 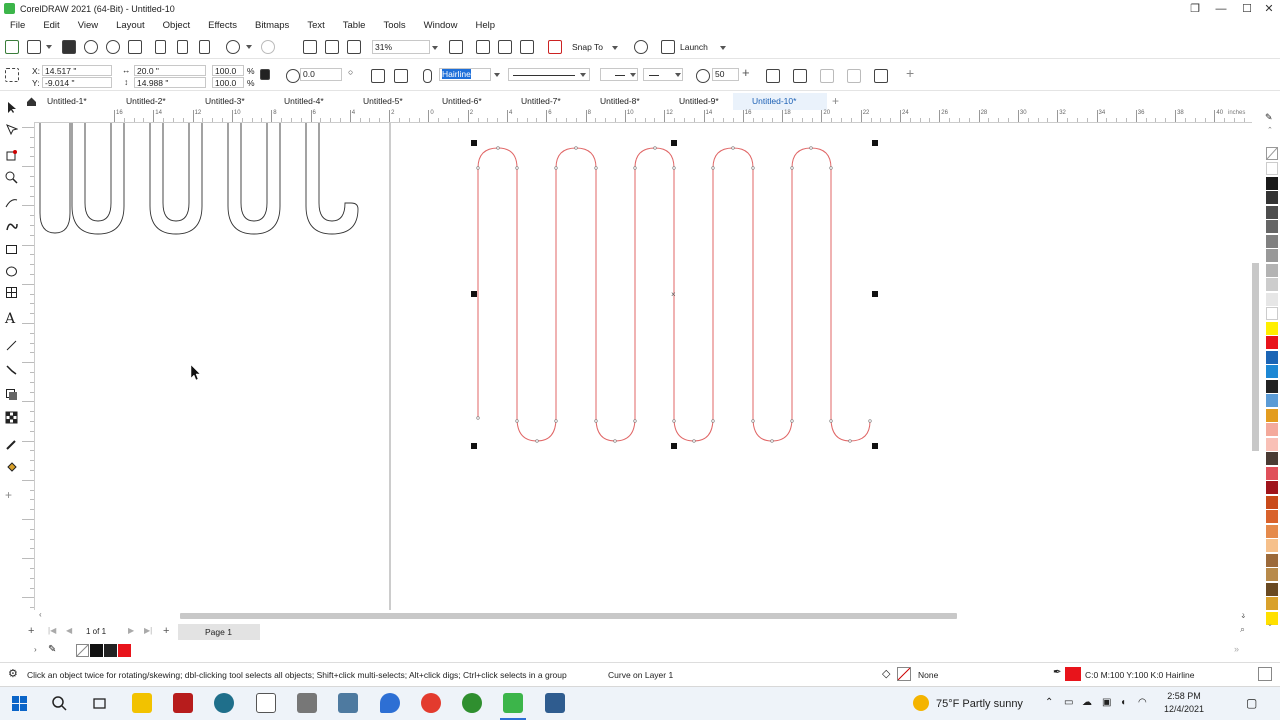 What do you see at coordinates (268, 47) in the screenshot?
I see `redo-icon` at bounding box center [268, 47].